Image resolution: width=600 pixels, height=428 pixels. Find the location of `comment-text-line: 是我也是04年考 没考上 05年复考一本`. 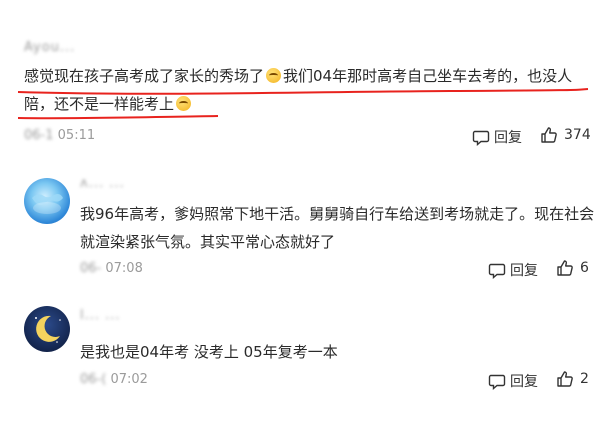

comment-text-line: 是我也是04年考 没考上 05年复考一本 is located at coordinates (209, 352).